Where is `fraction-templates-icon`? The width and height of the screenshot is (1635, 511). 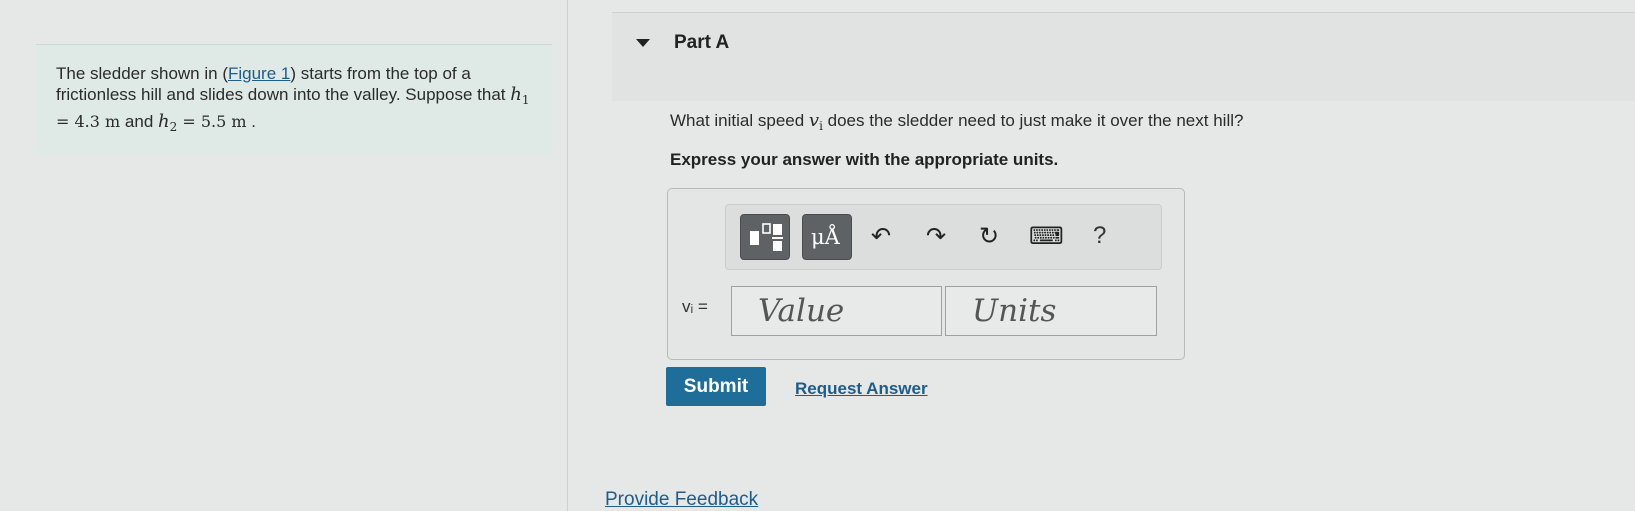 fraction-templates-icon is located at coordinates (765, 237).